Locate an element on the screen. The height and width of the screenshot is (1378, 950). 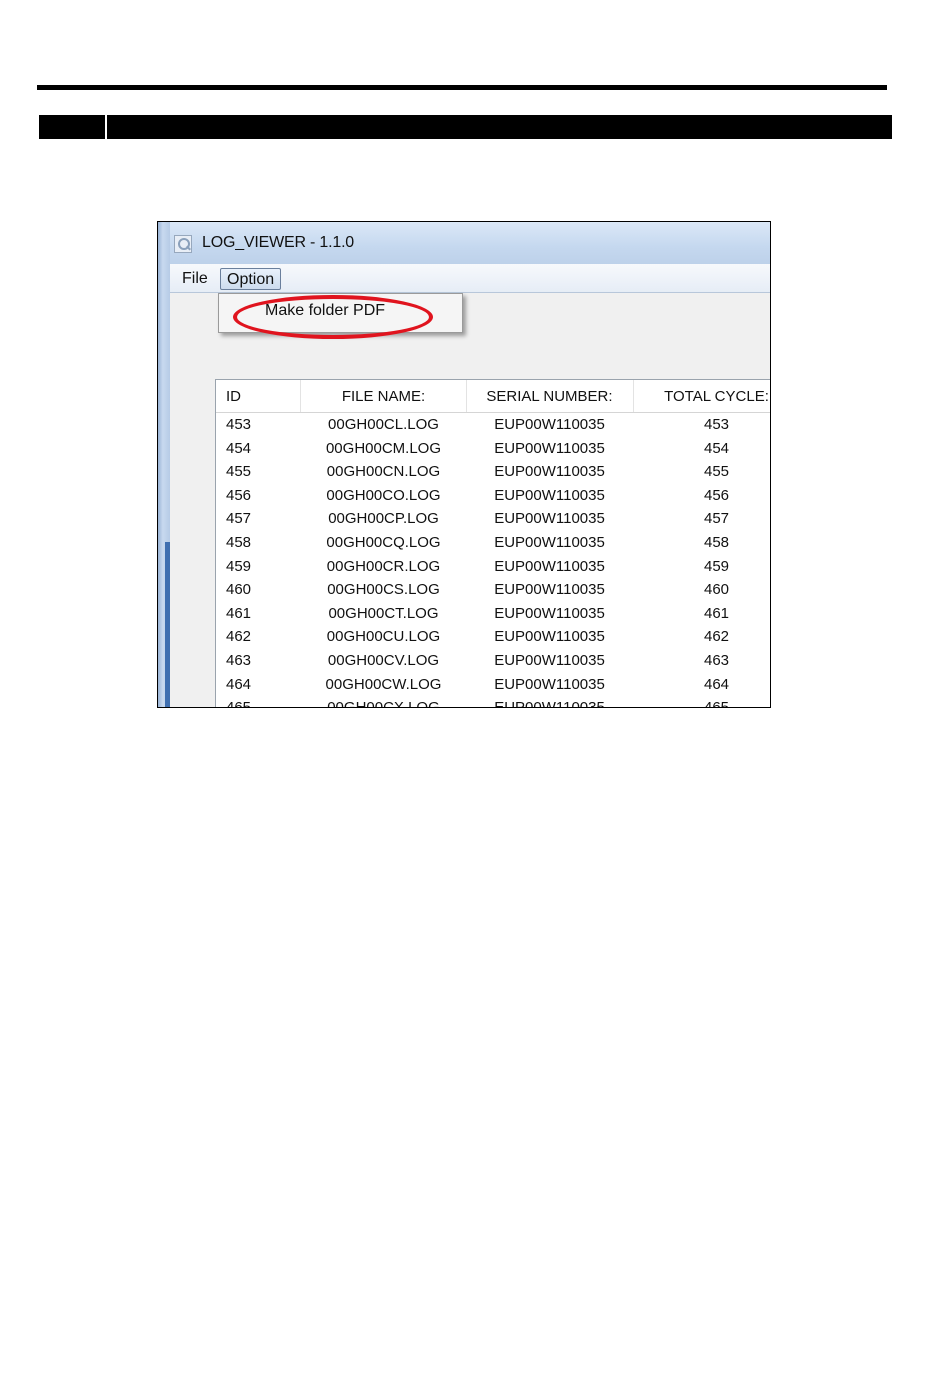
cell-id: 456 is located at coordinates (239, 495).